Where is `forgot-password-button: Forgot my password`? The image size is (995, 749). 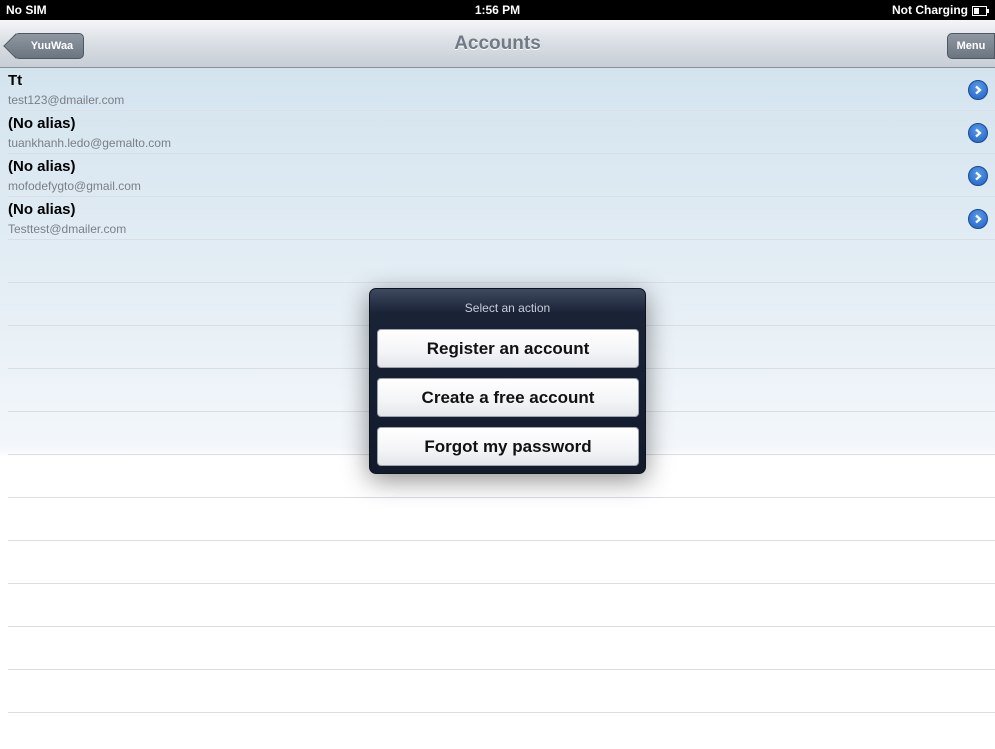
forgot-password-button: Forgot my password is located at coordinates (508, 446).